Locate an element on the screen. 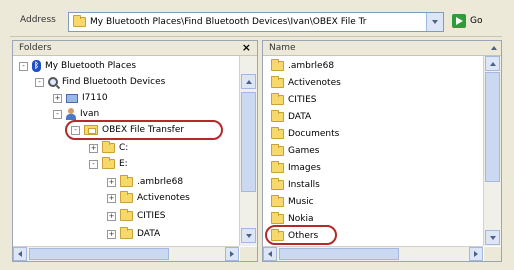 The height and width of the screenshot is (270, 514). list-item: Others is located at coordinates (294, 235).